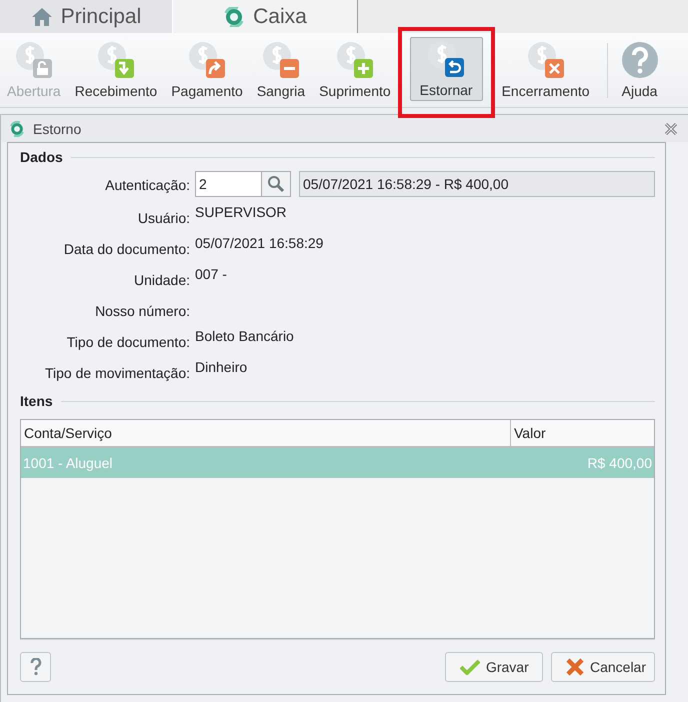 This screenshot has height=702, width=688. I want to click on close-button, so click(671, 129).